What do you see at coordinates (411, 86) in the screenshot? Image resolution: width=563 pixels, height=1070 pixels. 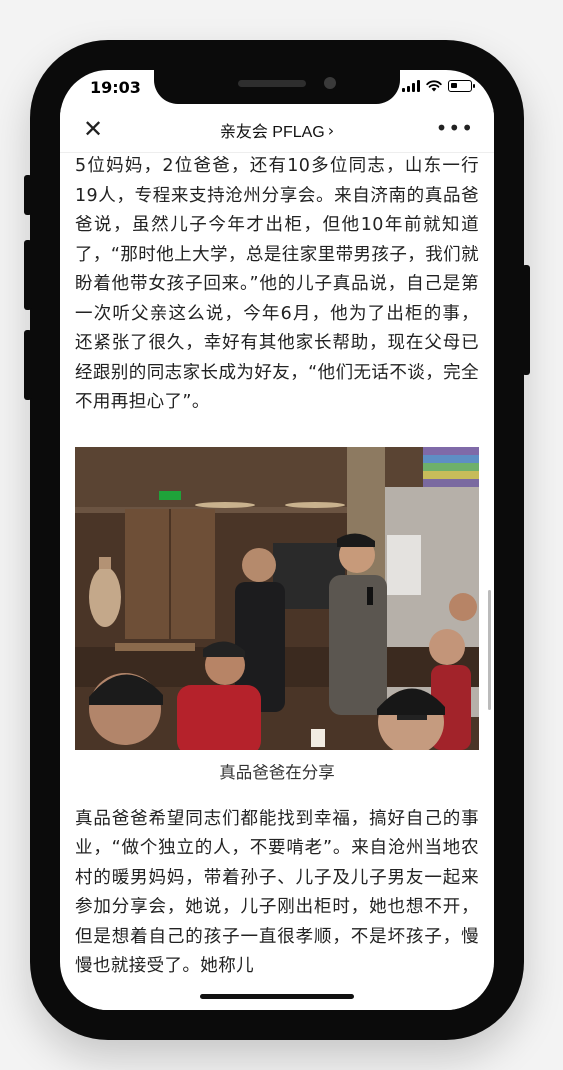 I see `signal-icon` at bounding box center [411, 86].